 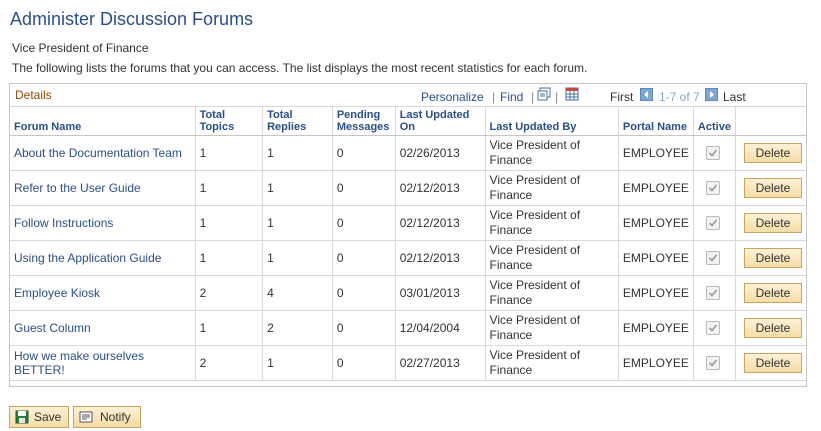 I want to click on col-total-topics: Total Topics, so click(x=229, y=121).